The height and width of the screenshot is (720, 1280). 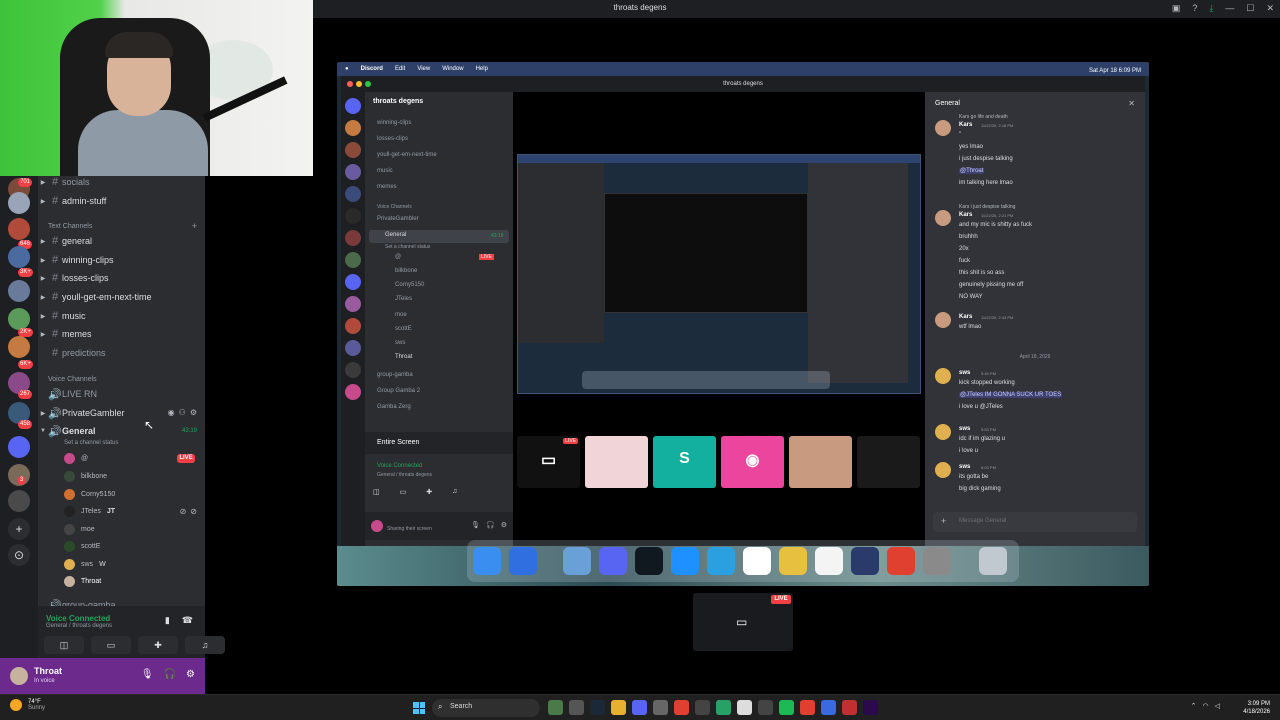 I want to click on mic-icon: 🎙, so click(x=147, y=674).